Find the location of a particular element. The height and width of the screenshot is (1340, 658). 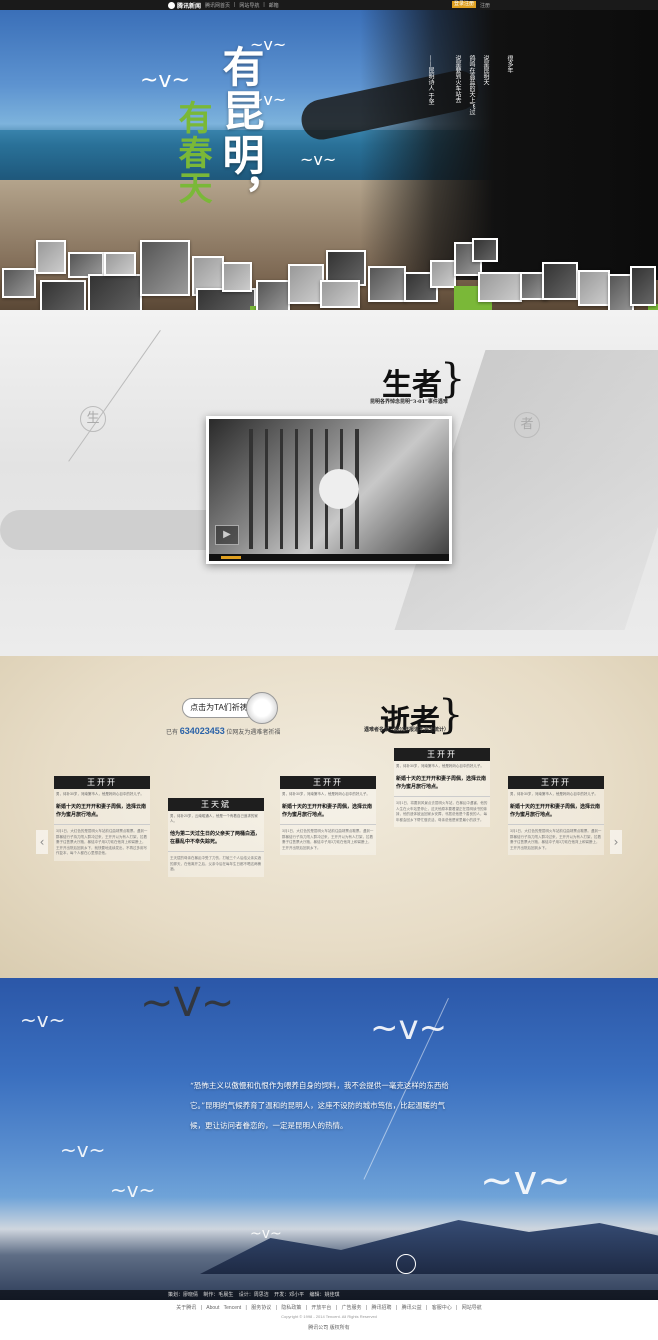

footer-brand: 腾讯公司 版权所有 is located at coordinates (329, 1328).